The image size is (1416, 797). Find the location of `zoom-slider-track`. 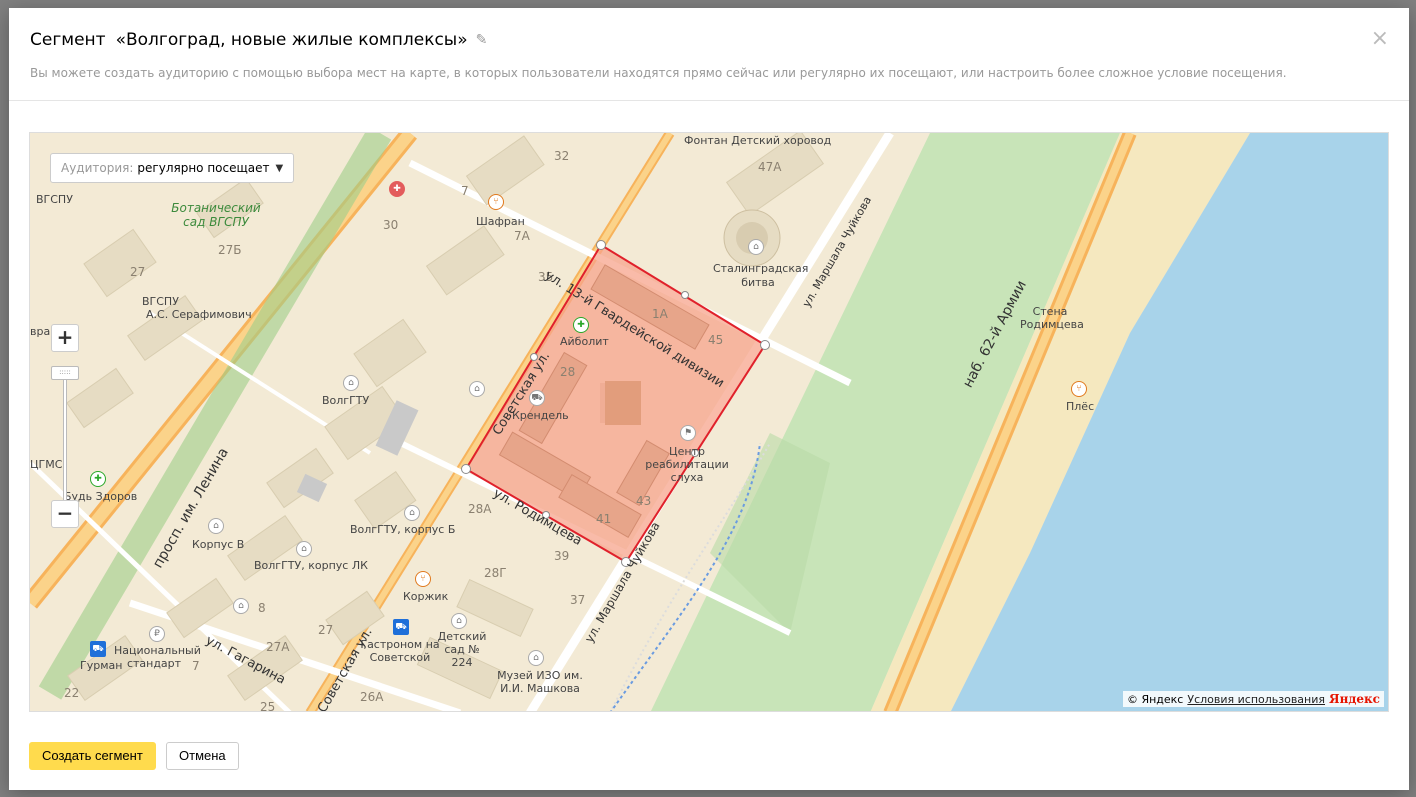

zoom-slider-track is located at coordinates (65, 443).